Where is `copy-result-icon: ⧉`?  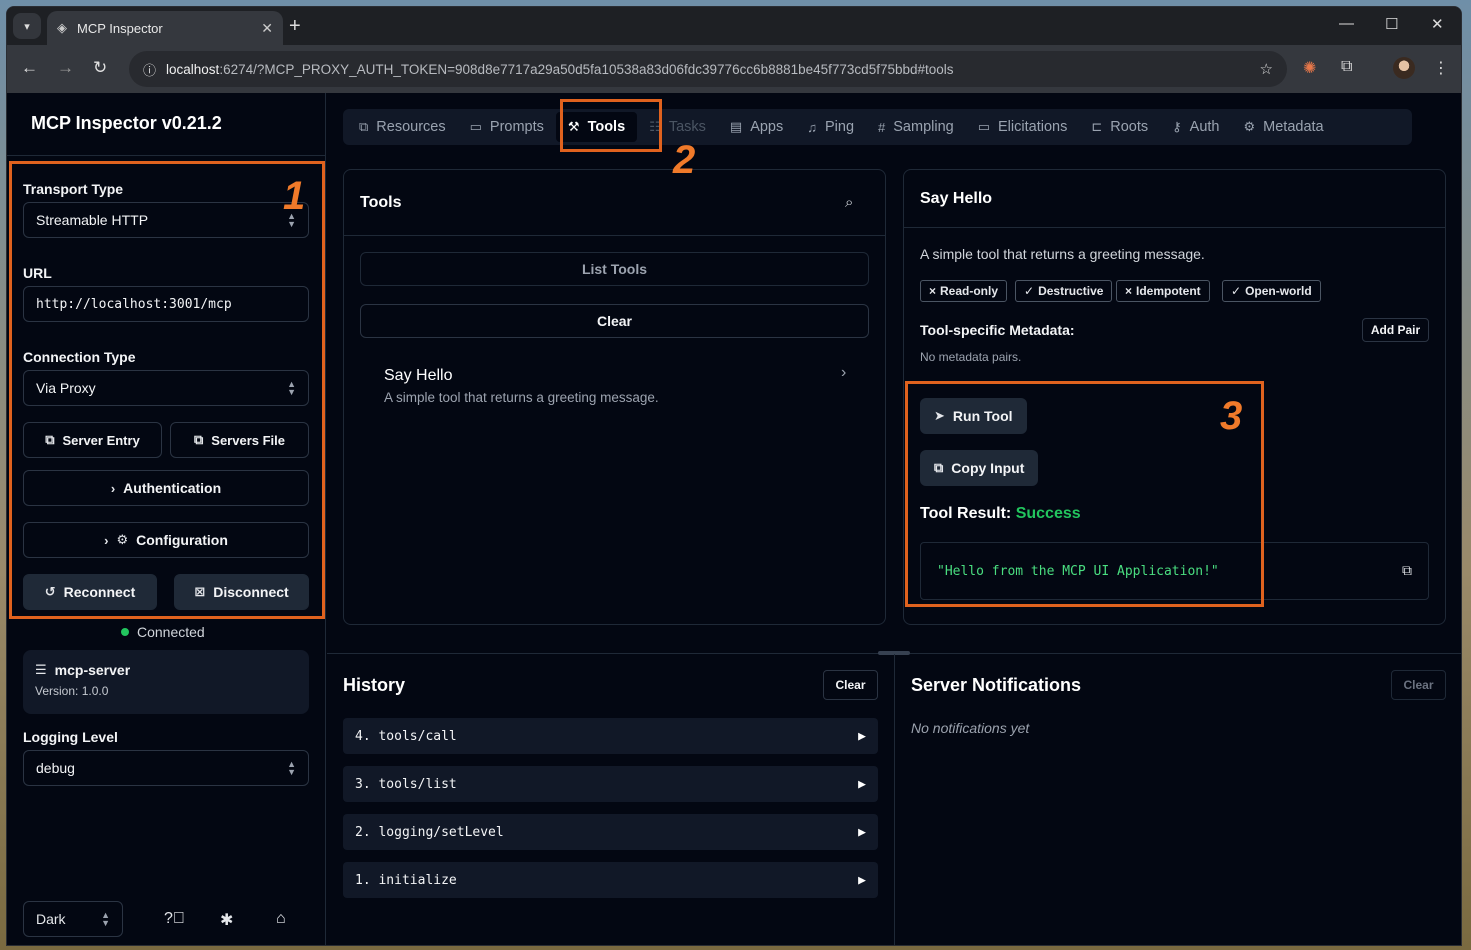
copy-result-icon: ⧉ is located at coordinates (1407, 571).